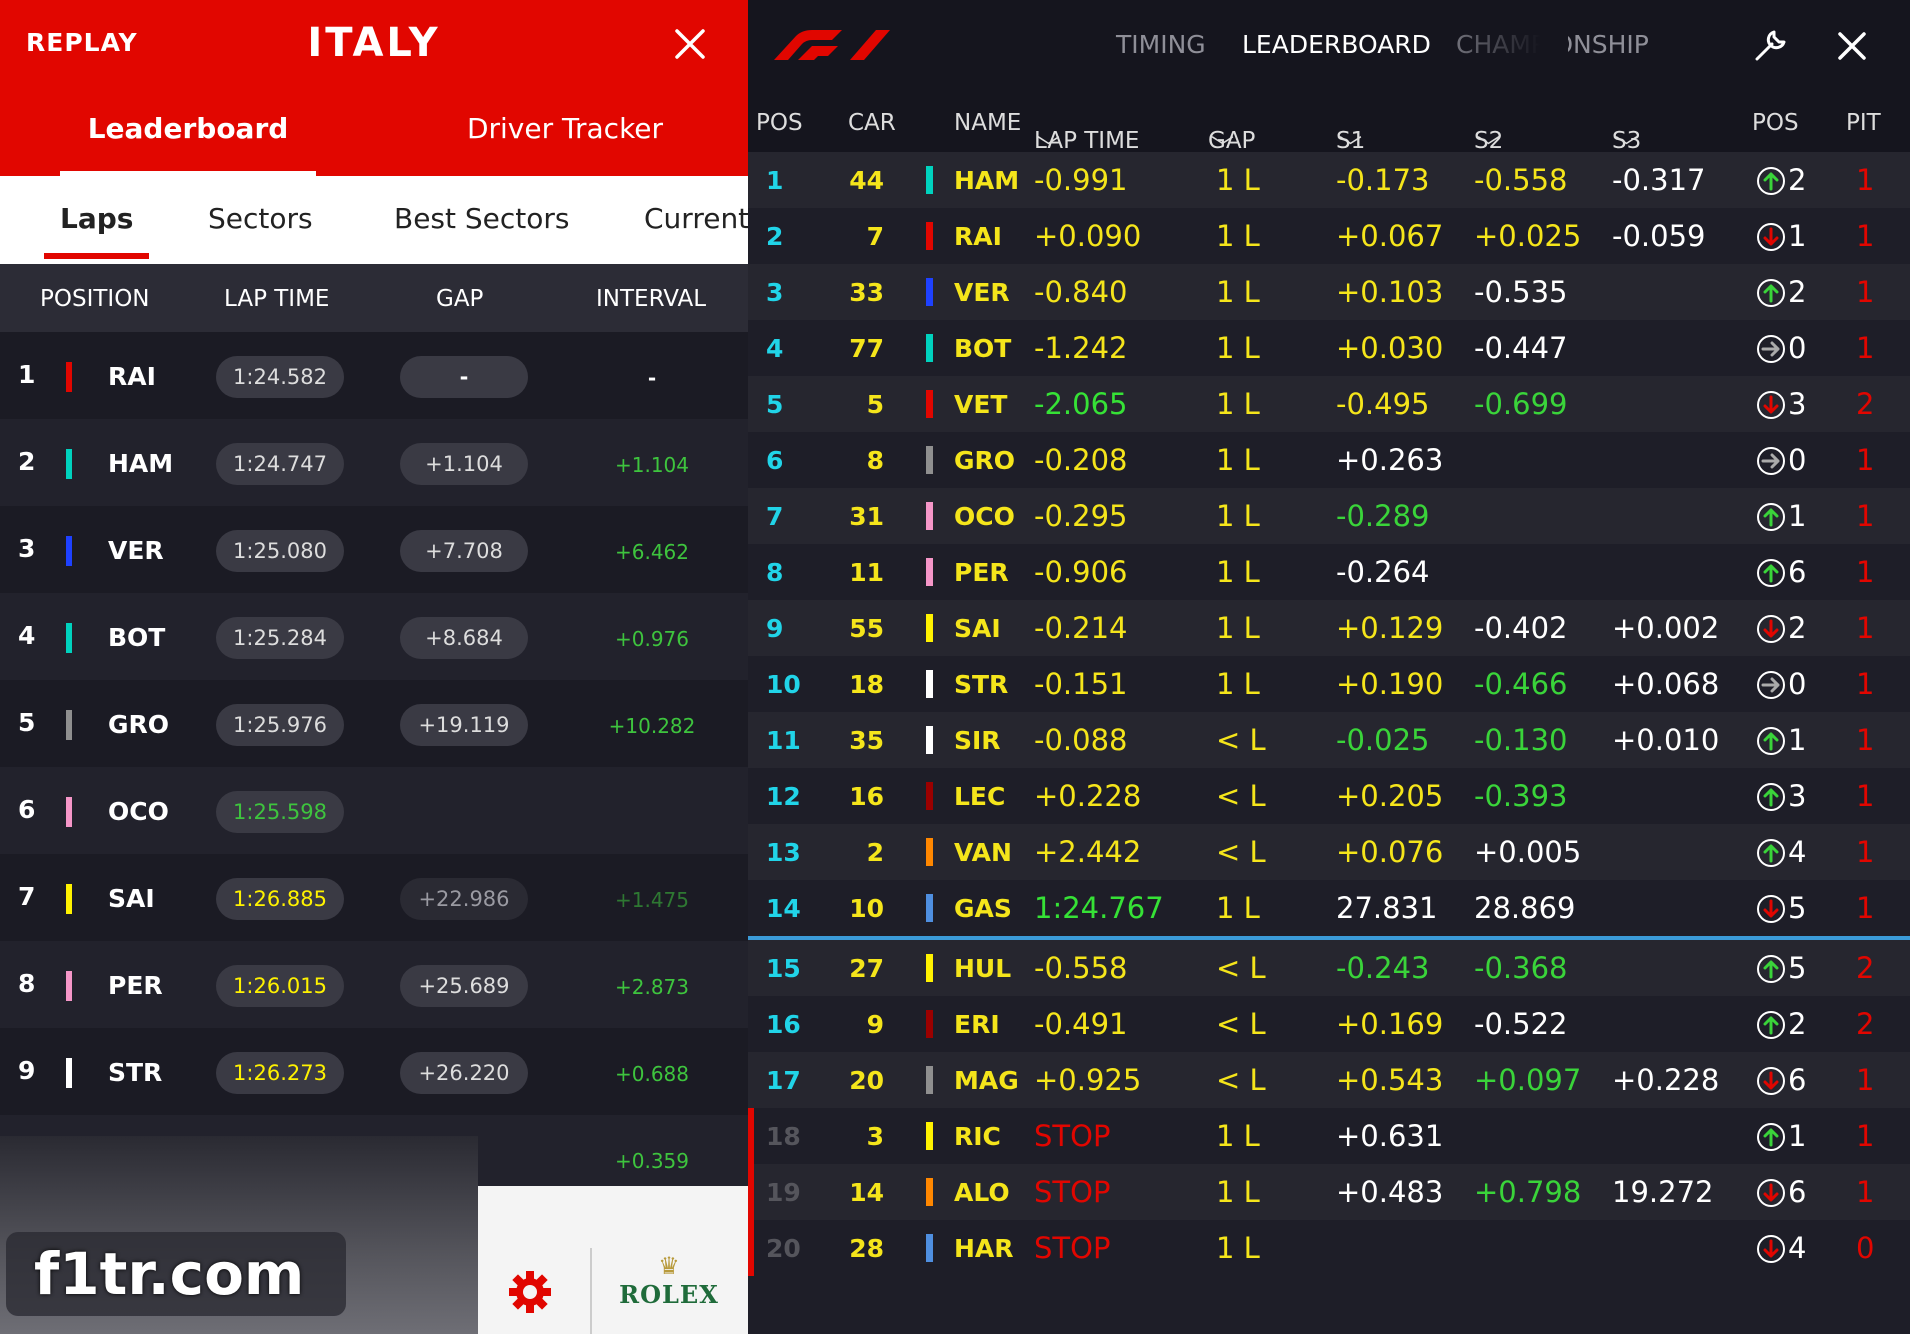 This screenshot has height=1334, width=1910. I want to click on table-row: 6 8 GRO -0.208 1 L +0.263 0 1, so click(1329, 460).